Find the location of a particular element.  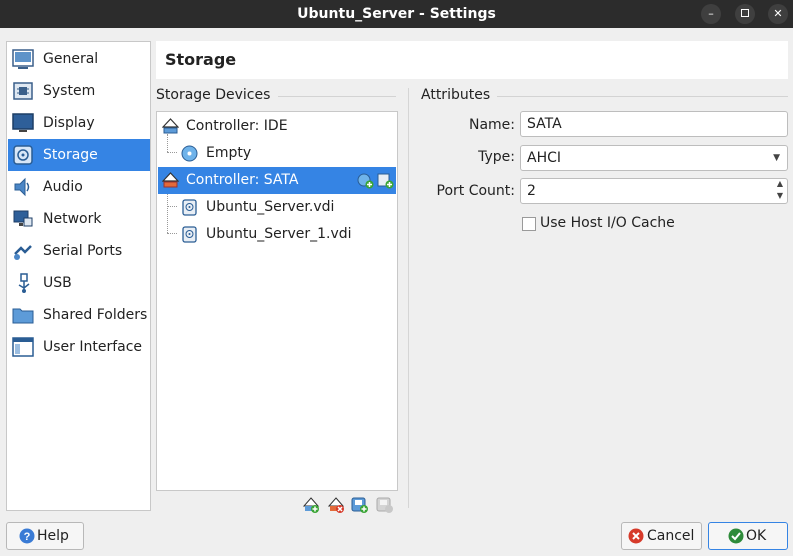

general-icon is located at coordinates (23, 59).